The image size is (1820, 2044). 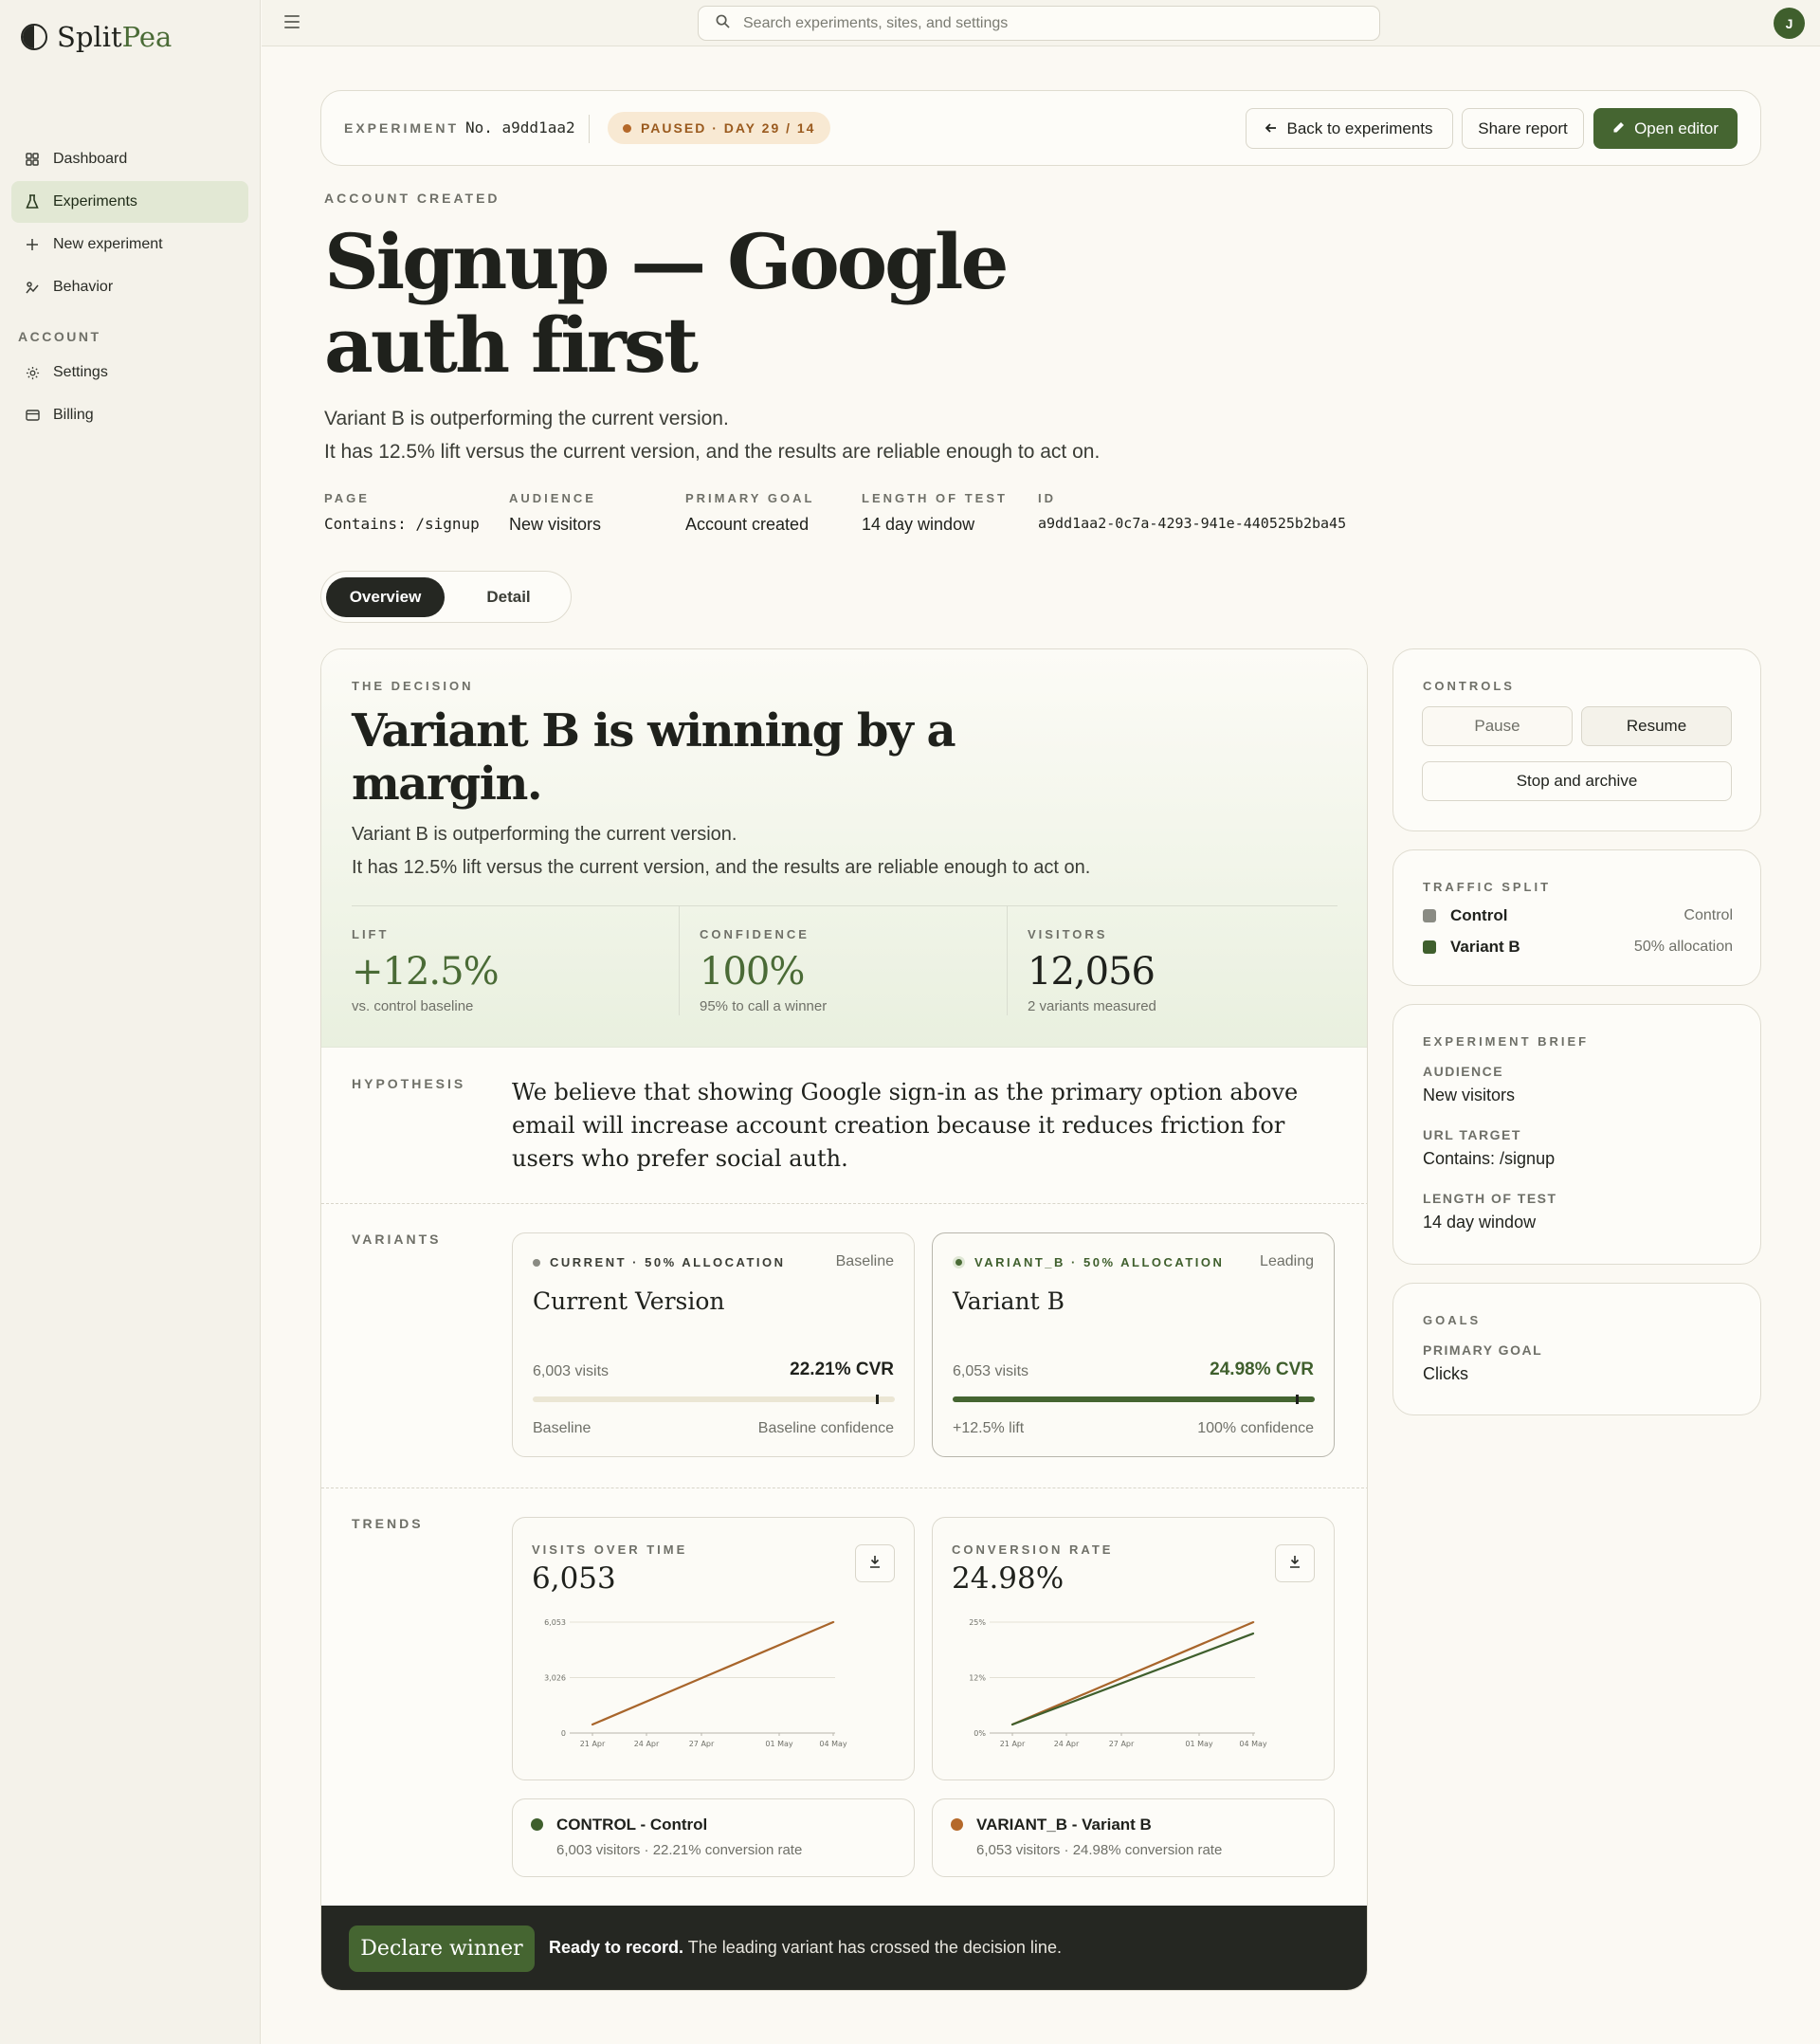 What do you see at coordinates (508, 597) in the screenshot?
I see `tab-detail: Detail` at bounding box center [508, 597].